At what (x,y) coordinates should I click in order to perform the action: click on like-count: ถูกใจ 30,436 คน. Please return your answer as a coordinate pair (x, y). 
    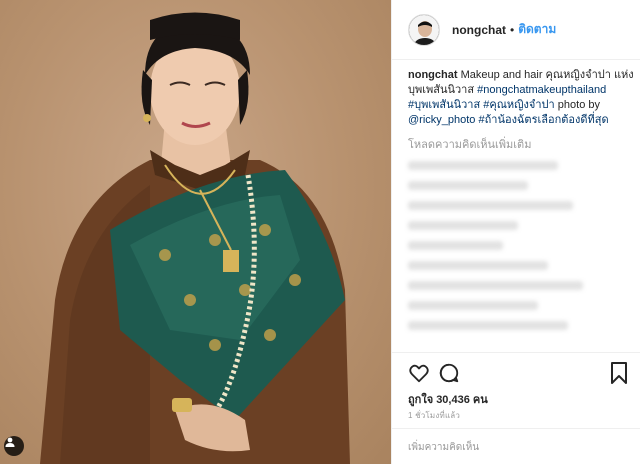
    Looking at the image, I should click on (448, 399).